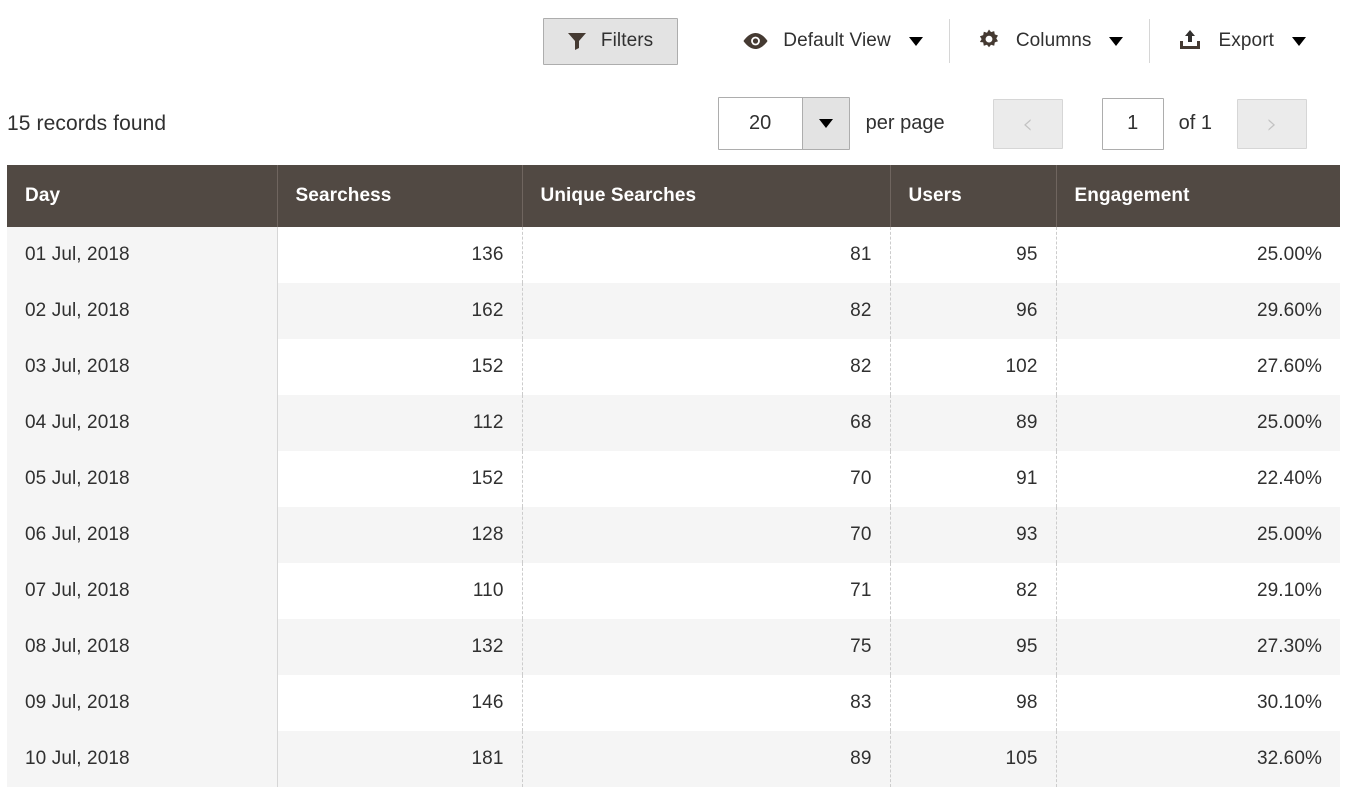 Image resolution: width=1346 pixels, height=801 pixels. What do you see at coordinates (832, 41) in the screenshot?
I see `default-view-dropdown: Default View` at bounding box center [832, 41].